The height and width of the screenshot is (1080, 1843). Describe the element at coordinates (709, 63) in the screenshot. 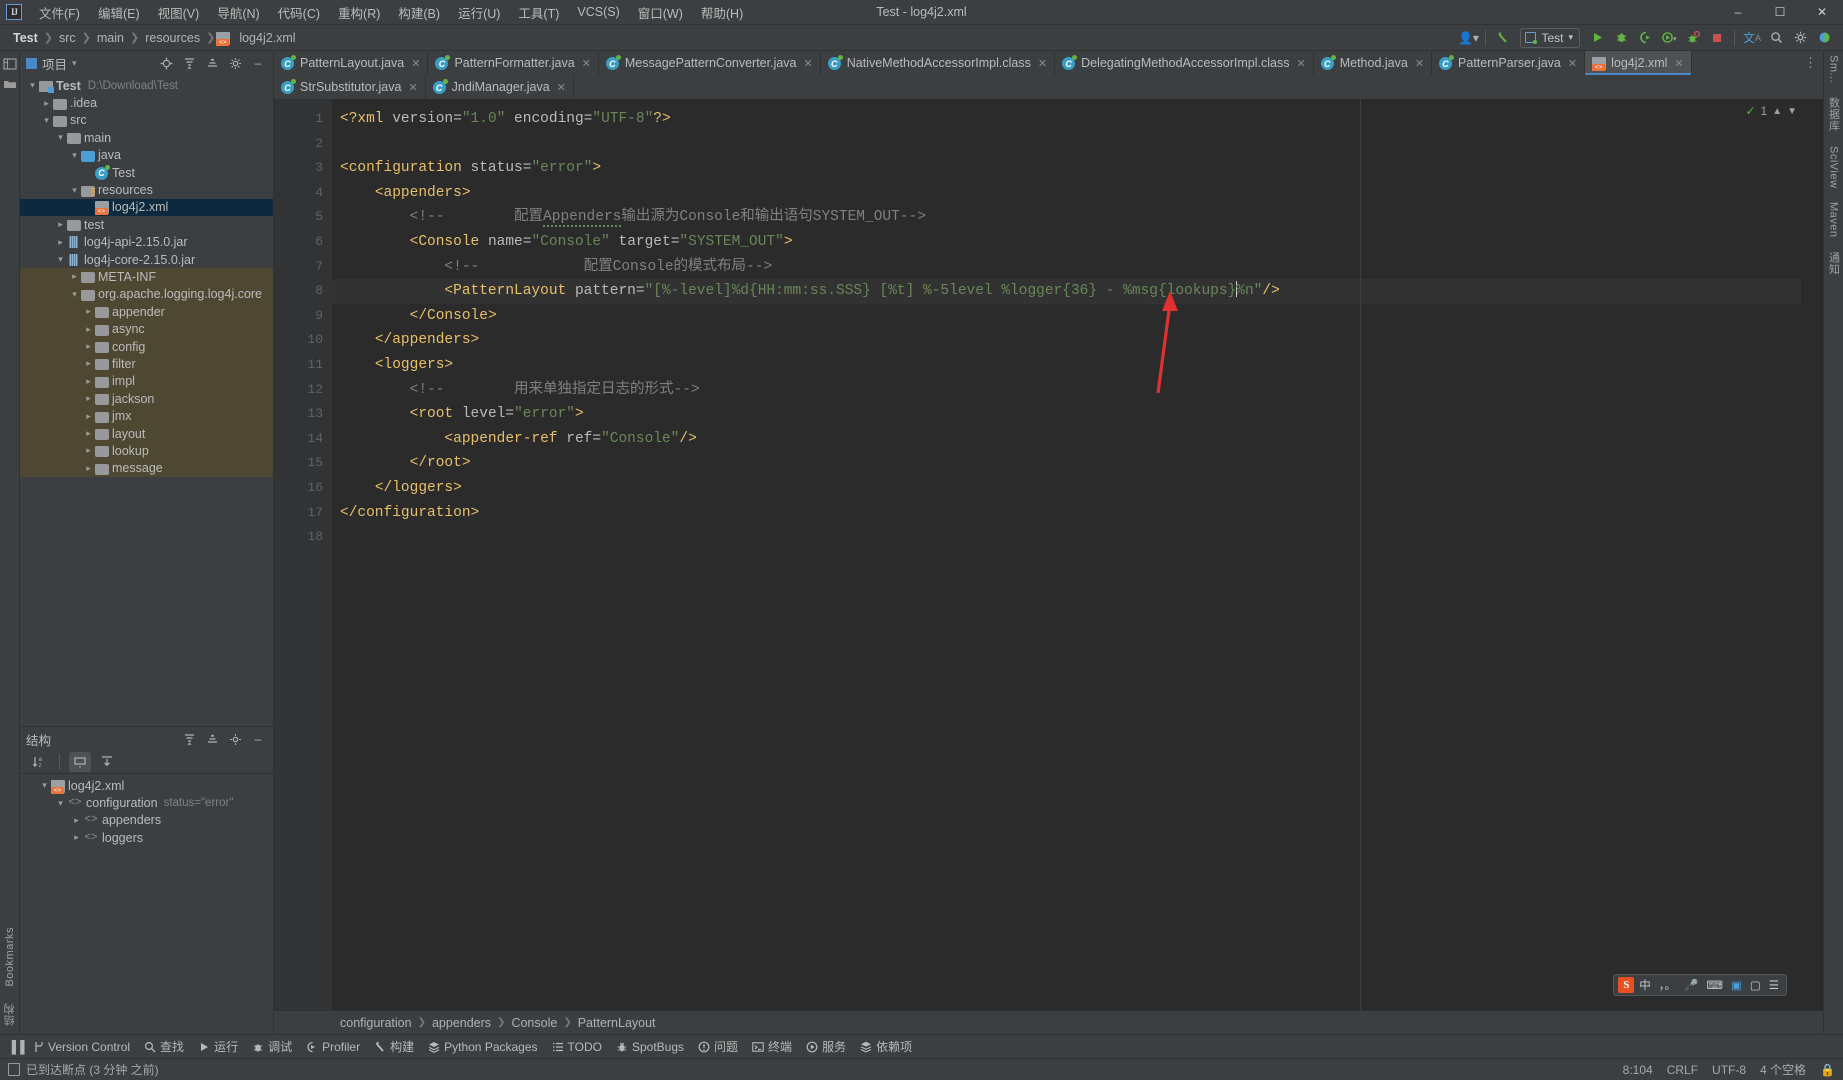

I see `editor-tab: C MessagePatternConverter.java ✕` at that location.